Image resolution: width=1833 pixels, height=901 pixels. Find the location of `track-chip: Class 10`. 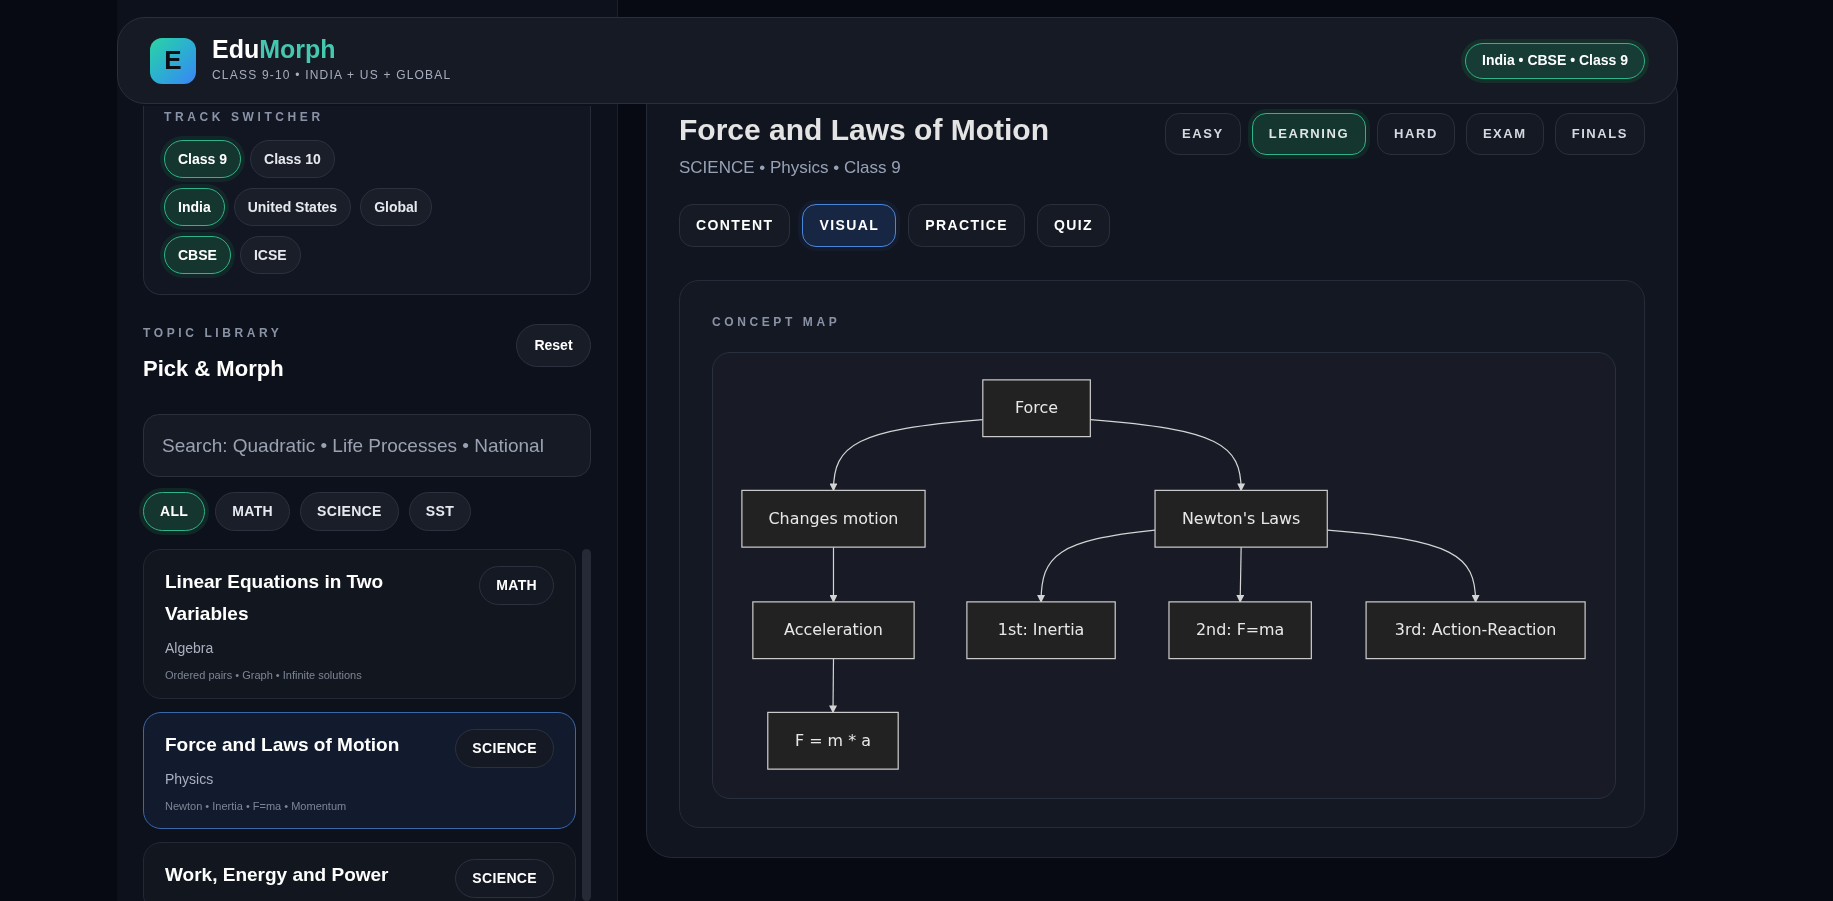

track-chip: Class 10 is located at coordinates (292, 159).